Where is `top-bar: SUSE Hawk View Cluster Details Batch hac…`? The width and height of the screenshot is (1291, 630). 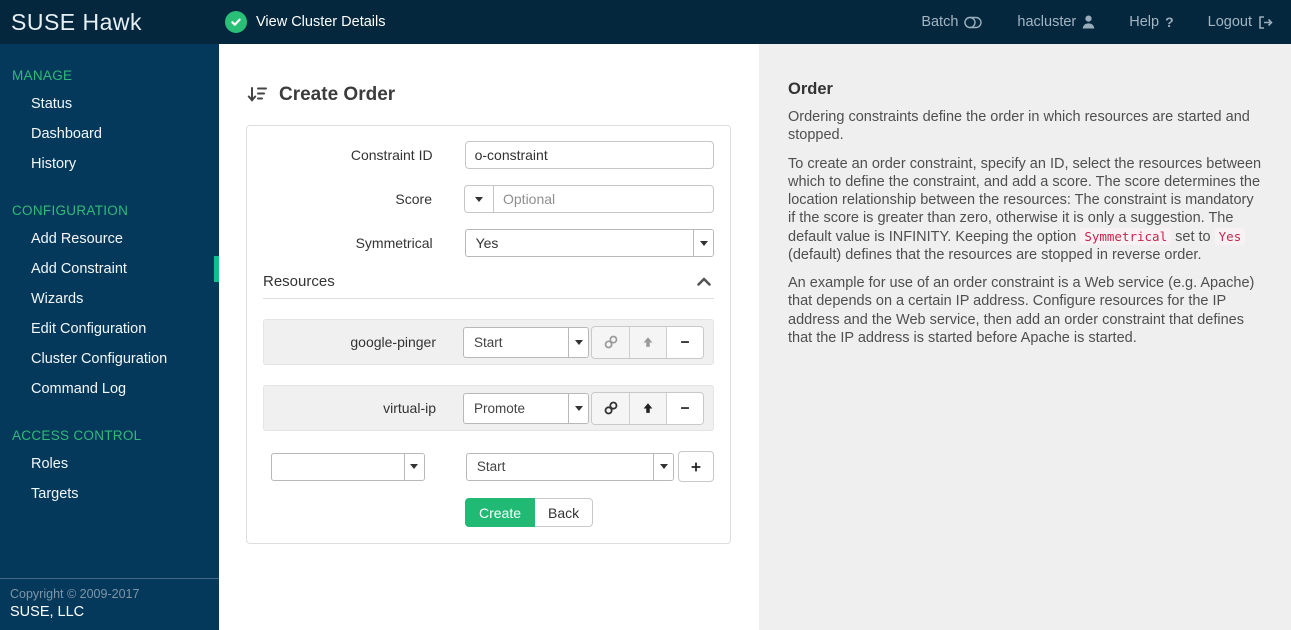 top-bar: SUSE Hawk View Cluster Details Batch hac… is located at coordinates (645, 22).